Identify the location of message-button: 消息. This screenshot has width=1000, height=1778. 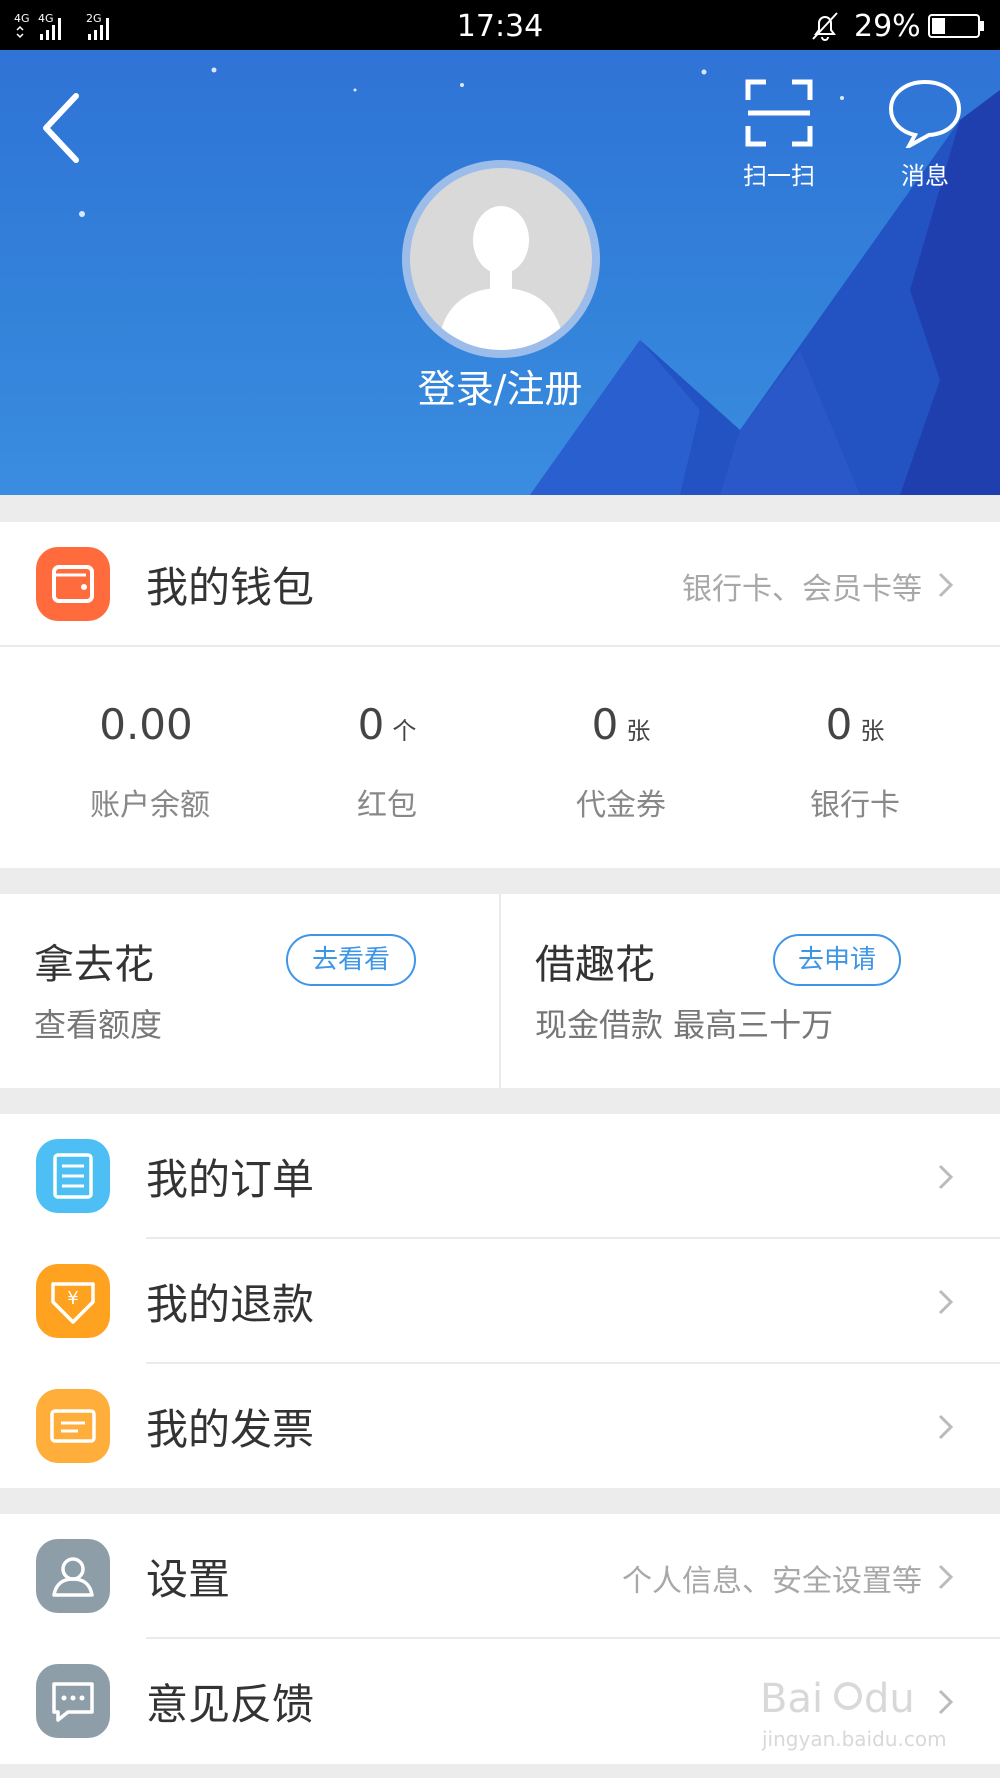
(925, 143).